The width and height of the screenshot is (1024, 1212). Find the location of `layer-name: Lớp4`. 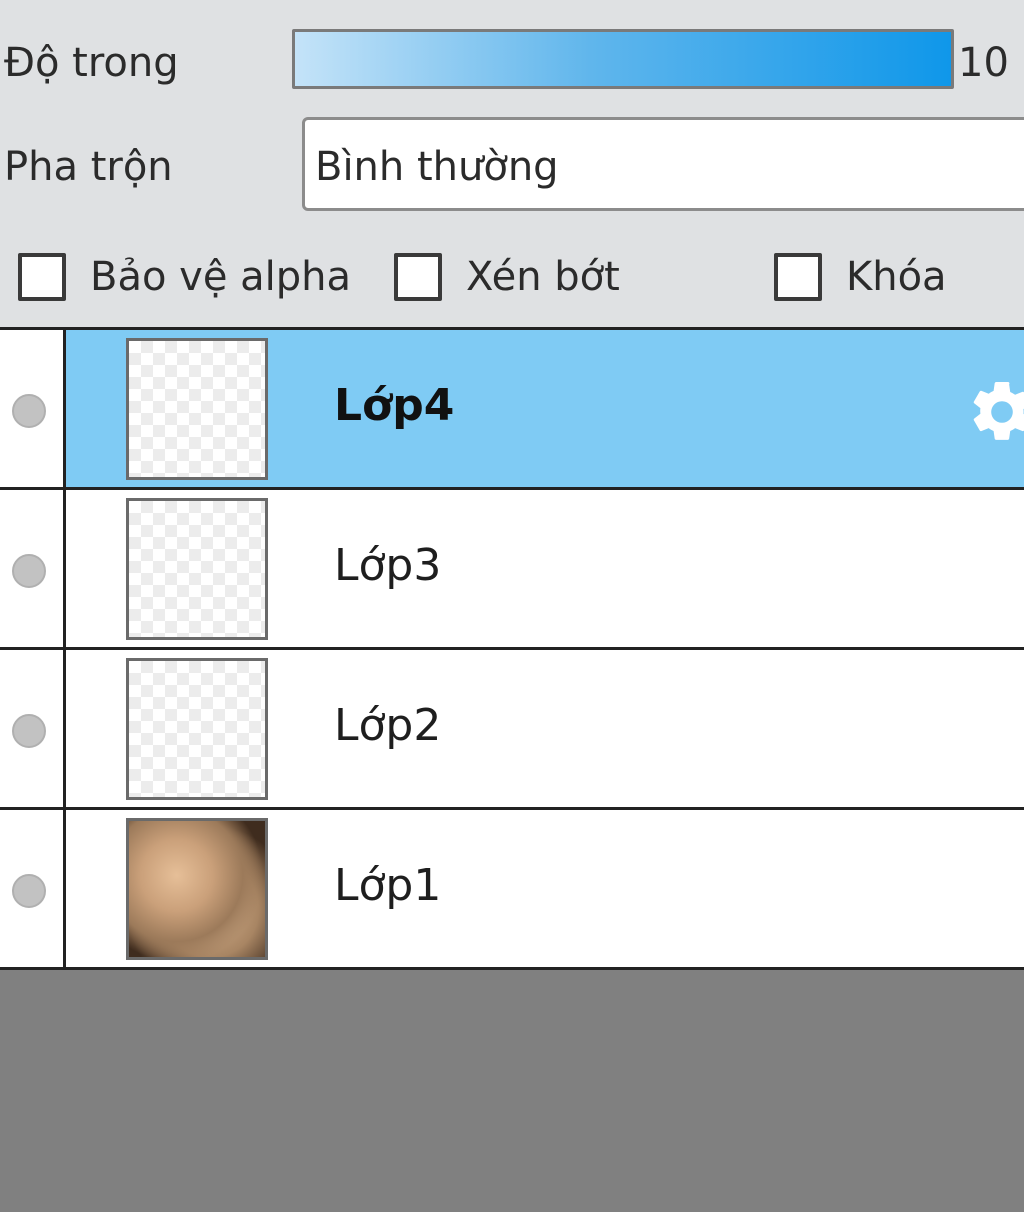

layer-name: Lớp4 is located at coordinates (394, 405).